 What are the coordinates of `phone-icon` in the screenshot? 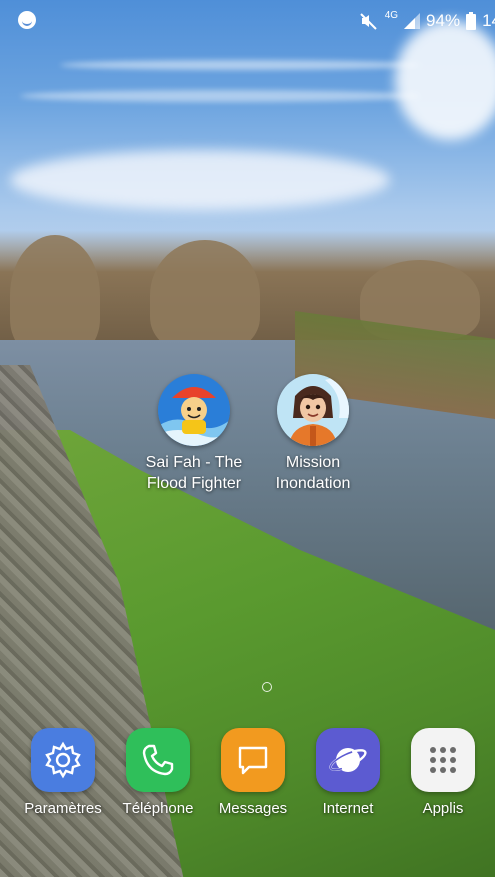 It's located at (158, 760).